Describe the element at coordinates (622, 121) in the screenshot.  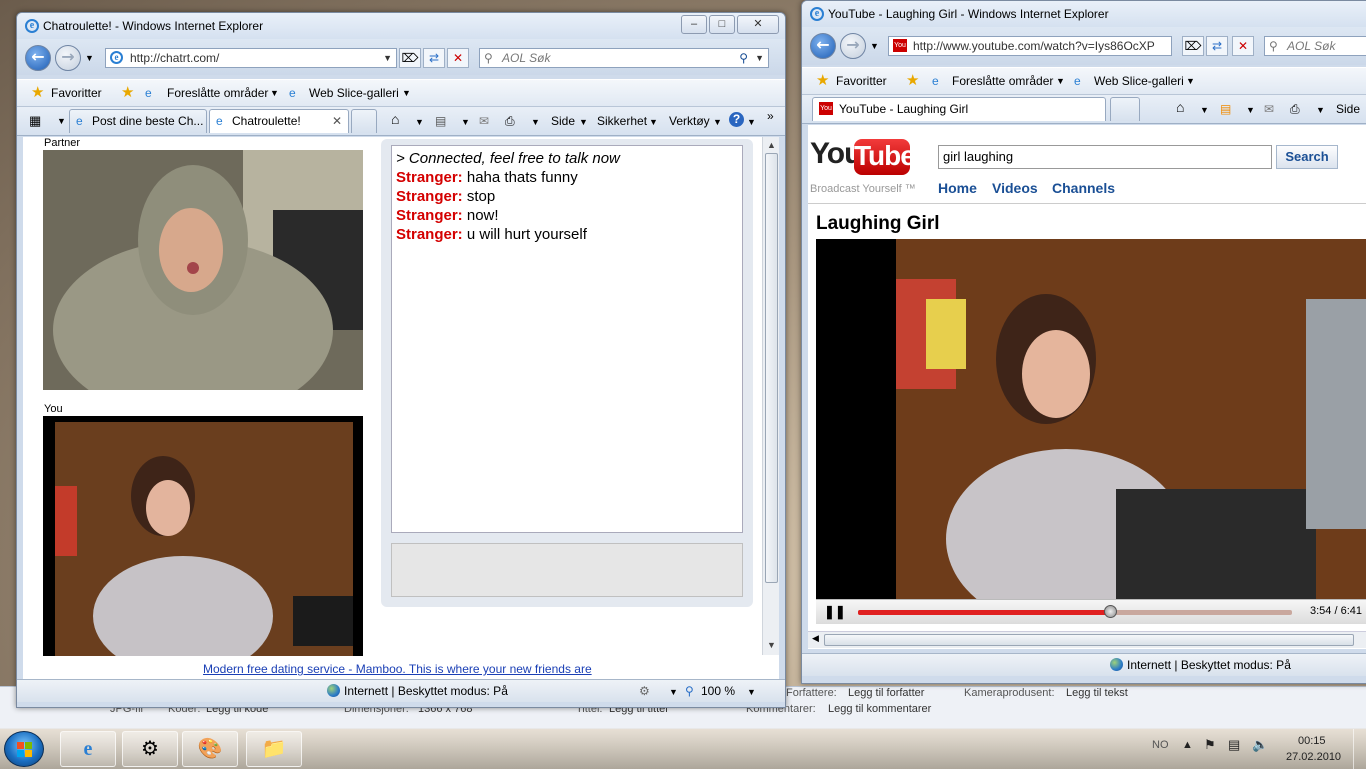
I see `safety-menu: Sikkerhet` at that location.